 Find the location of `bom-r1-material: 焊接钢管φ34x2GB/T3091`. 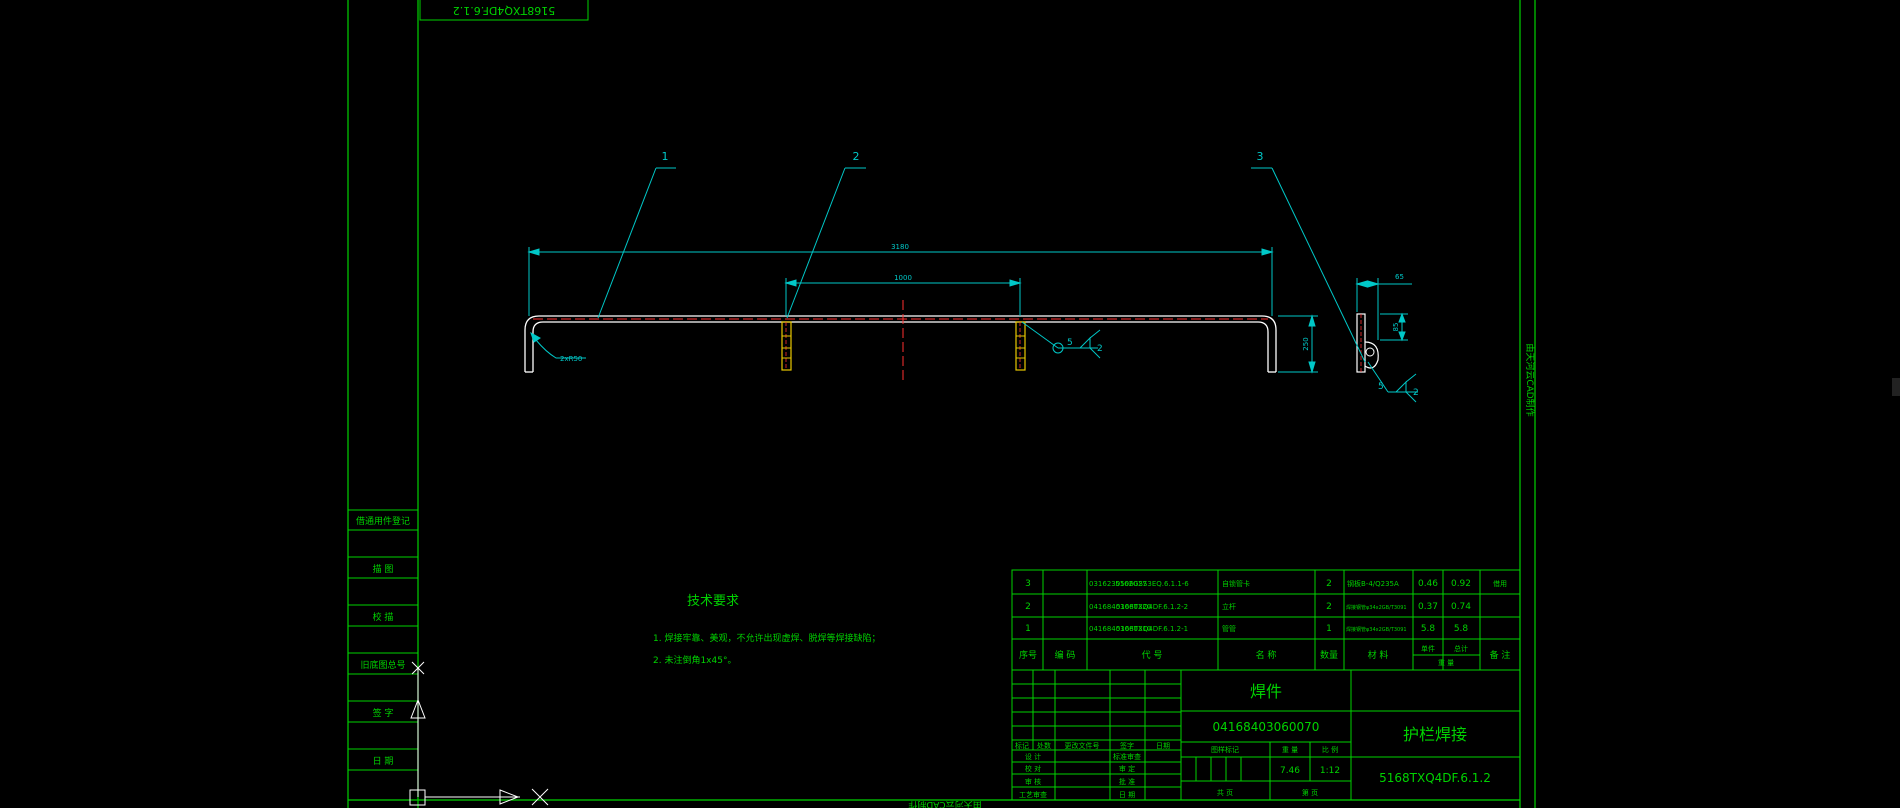

bom-r1-material: 焊接钢管φ34x2GB/T3091 is located at coordinates (1376, 607).